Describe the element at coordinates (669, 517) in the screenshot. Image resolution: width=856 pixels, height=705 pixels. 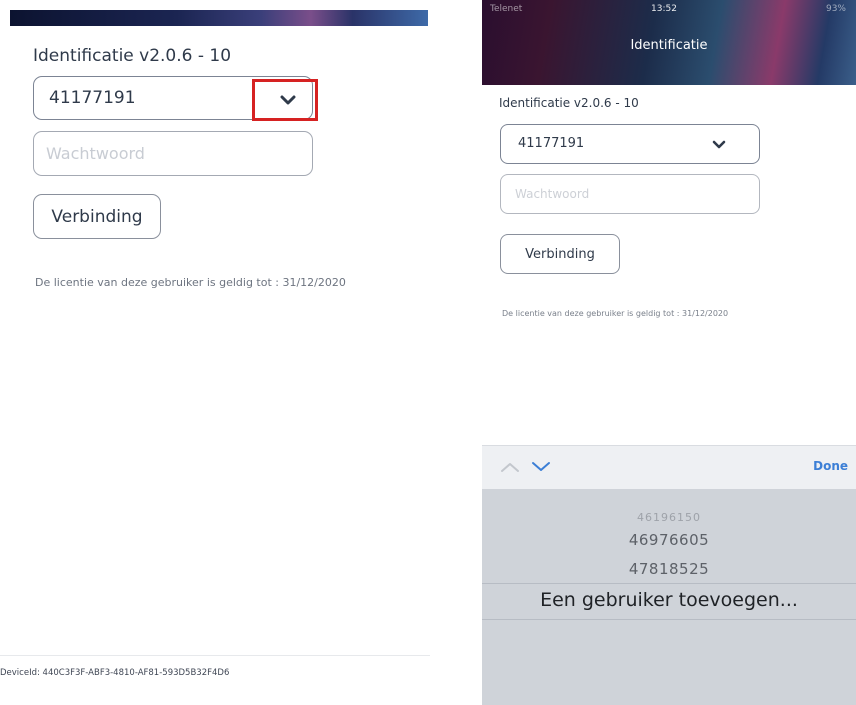
I see `picker-option: 46196150` at that location.